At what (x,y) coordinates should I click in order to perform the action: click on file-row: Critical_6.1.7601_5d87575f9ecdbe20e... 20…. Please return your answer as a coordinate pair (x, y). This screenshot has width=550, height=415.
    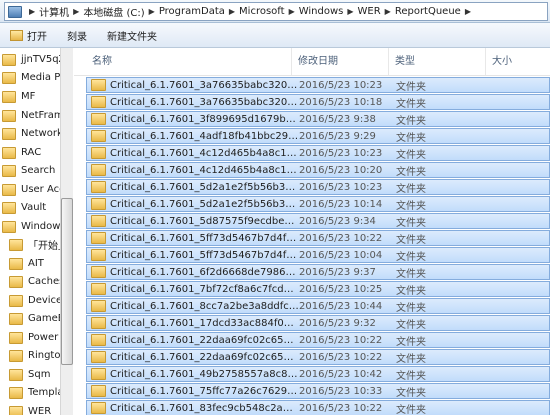
    Looking at the image, I should click on (318, 221).